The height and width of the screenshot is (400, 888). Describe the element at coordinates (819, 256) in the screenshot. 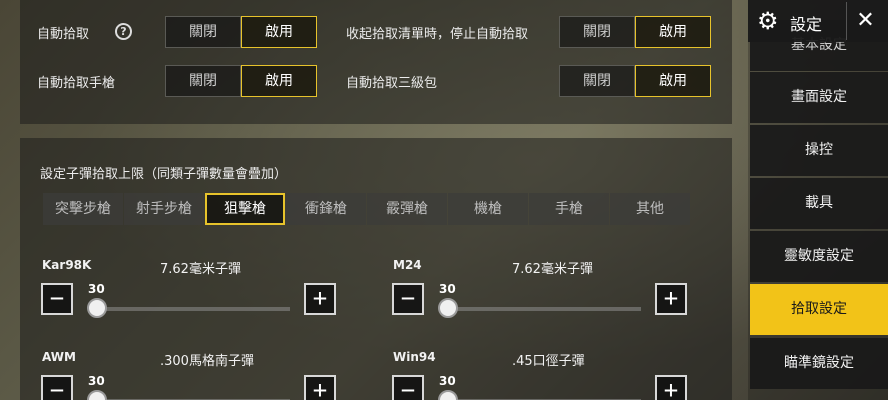

I see `sidebar-item-sensitivity: 靈敏度設定` at that location.